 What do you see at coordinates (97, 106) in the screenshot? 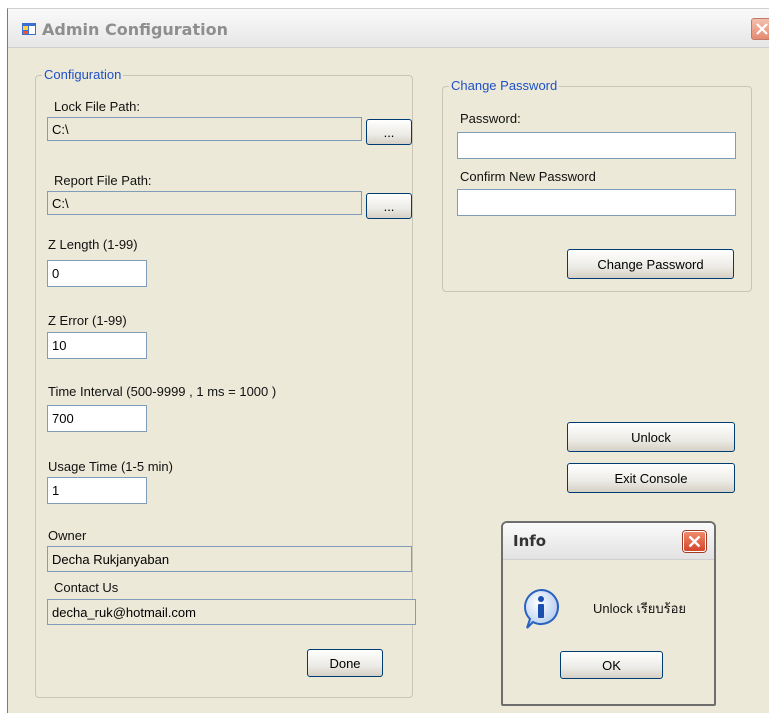
I see `lock-file-path-label: Lock File Path:` at bounding box center [97, 106].